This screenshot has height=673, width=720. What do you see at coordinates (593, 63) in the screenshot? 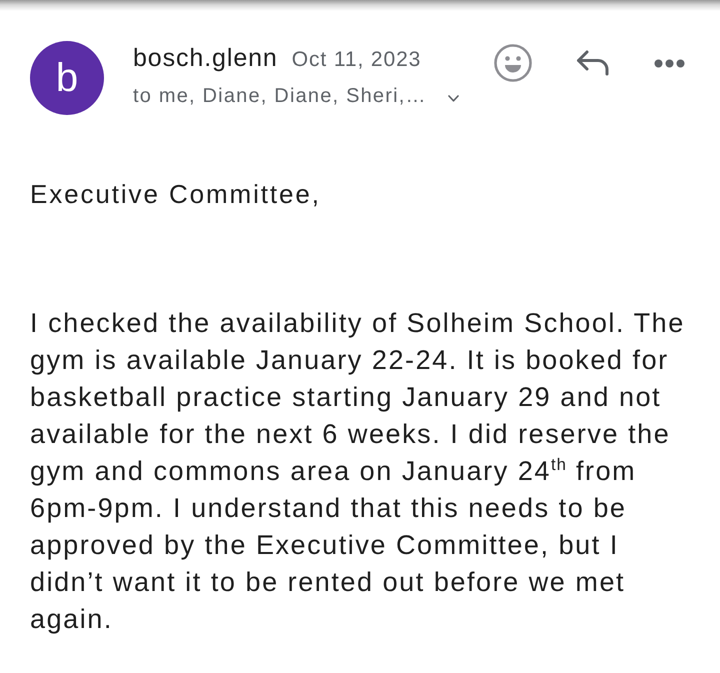
I see `reply-icon` at bounding box center [593, 63].